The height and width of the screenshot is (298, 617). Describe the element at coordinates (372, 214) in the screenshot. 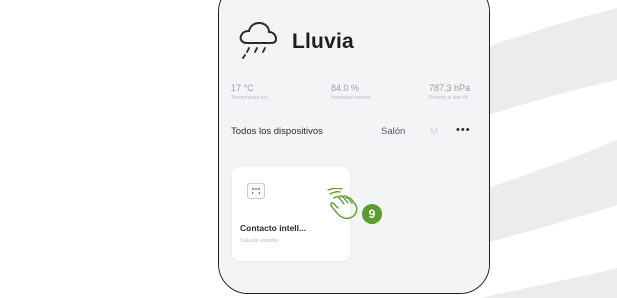

I see `step-number-badge: 9` at that location.